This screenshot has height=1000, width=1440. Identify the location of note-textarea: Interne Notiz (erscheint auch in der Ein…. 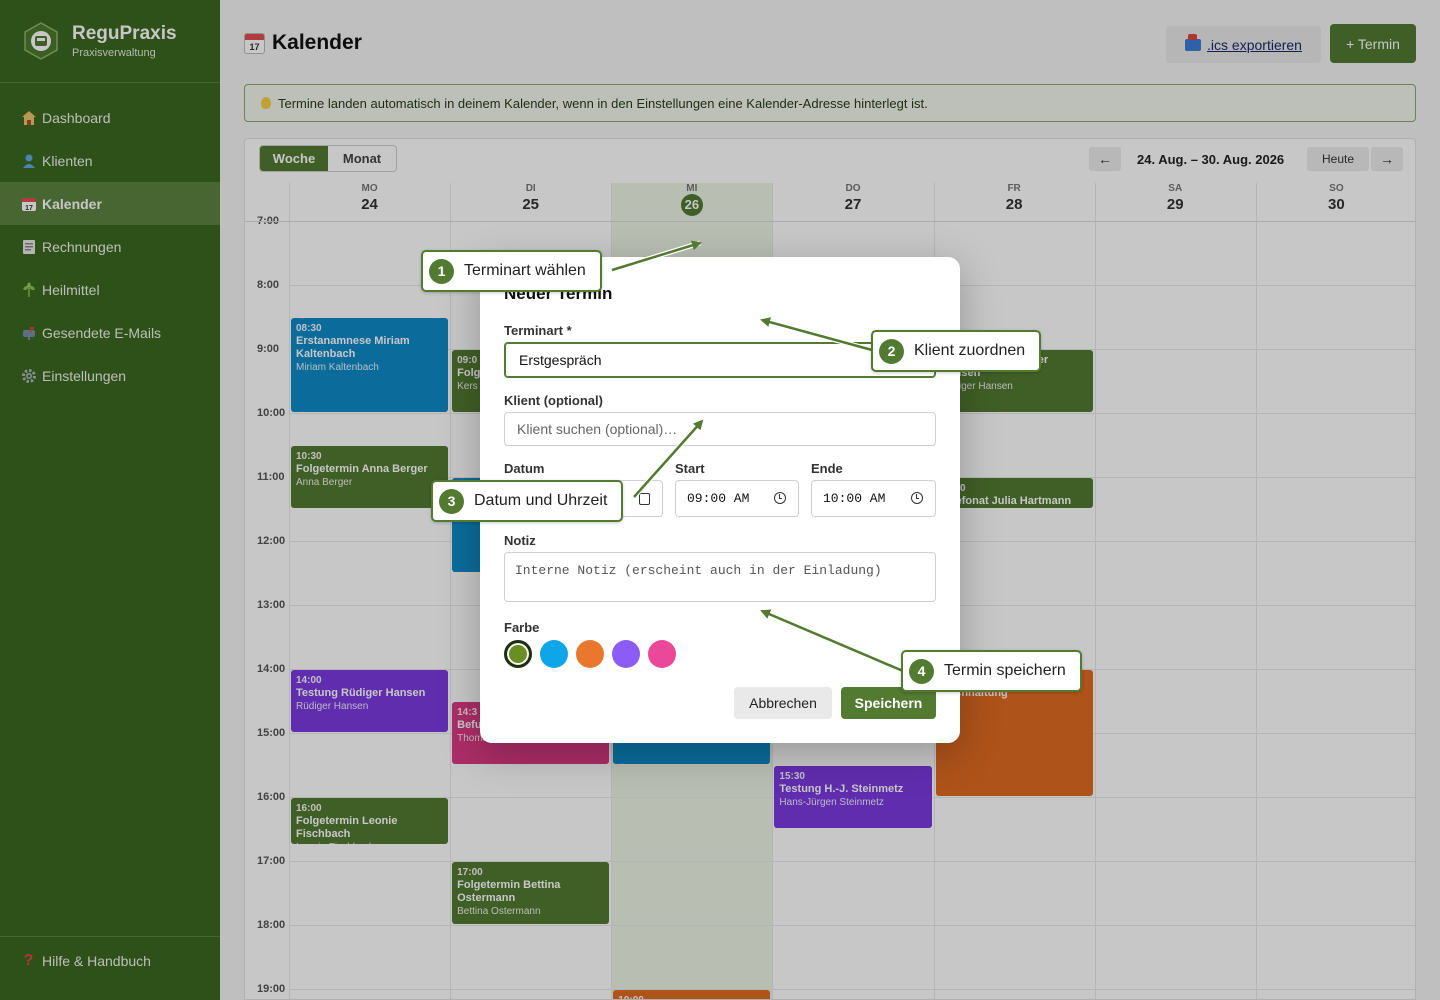
(720, 577).